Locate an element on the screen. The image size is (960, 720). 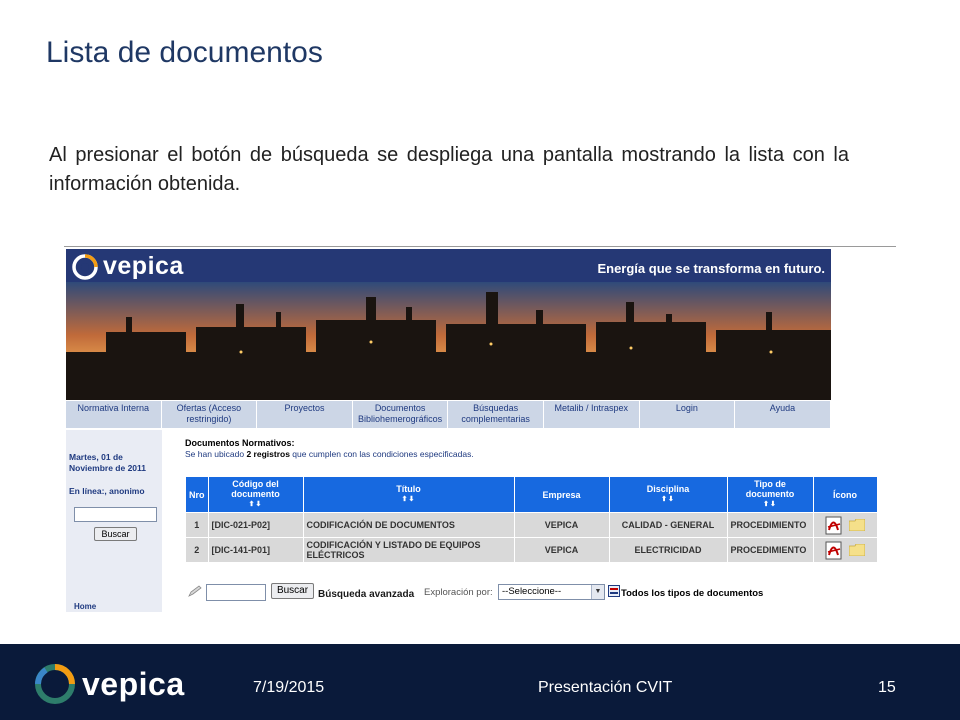
nav-normativa-interna: Normativa Interna is located at coordinates (114, 414).